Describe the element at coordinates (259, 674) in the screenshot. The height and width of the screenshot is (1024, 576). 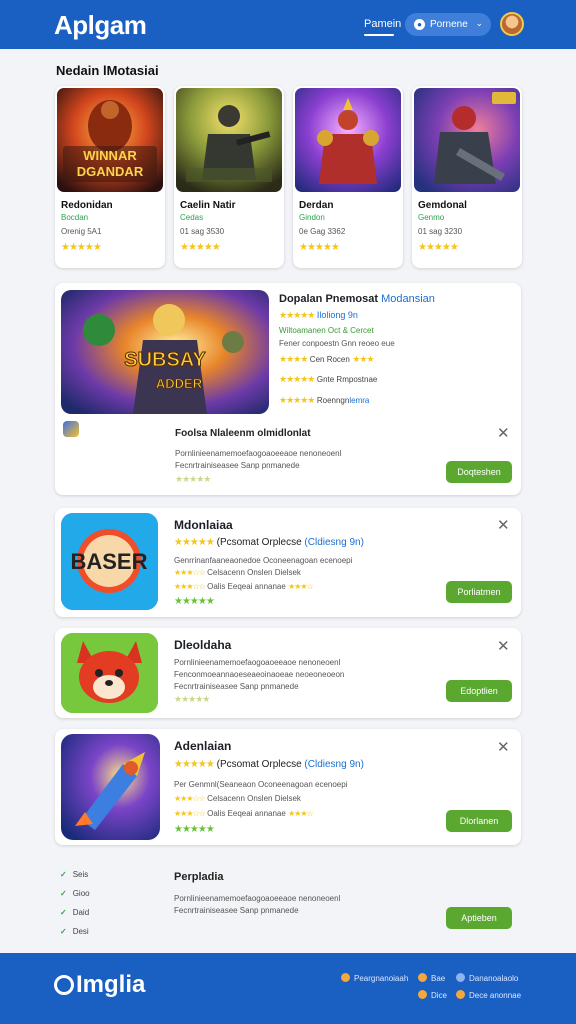
I see `app-desc: Fenconmoeannaoeseaeoinaoeae neoeoneoeon` at that location.